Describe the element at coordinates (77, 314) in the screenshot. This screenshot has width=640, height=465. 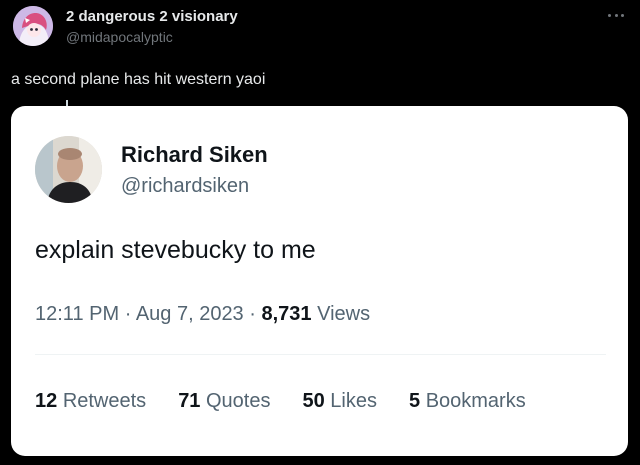
I see `tweet-time: 12:11 PM` at that location.